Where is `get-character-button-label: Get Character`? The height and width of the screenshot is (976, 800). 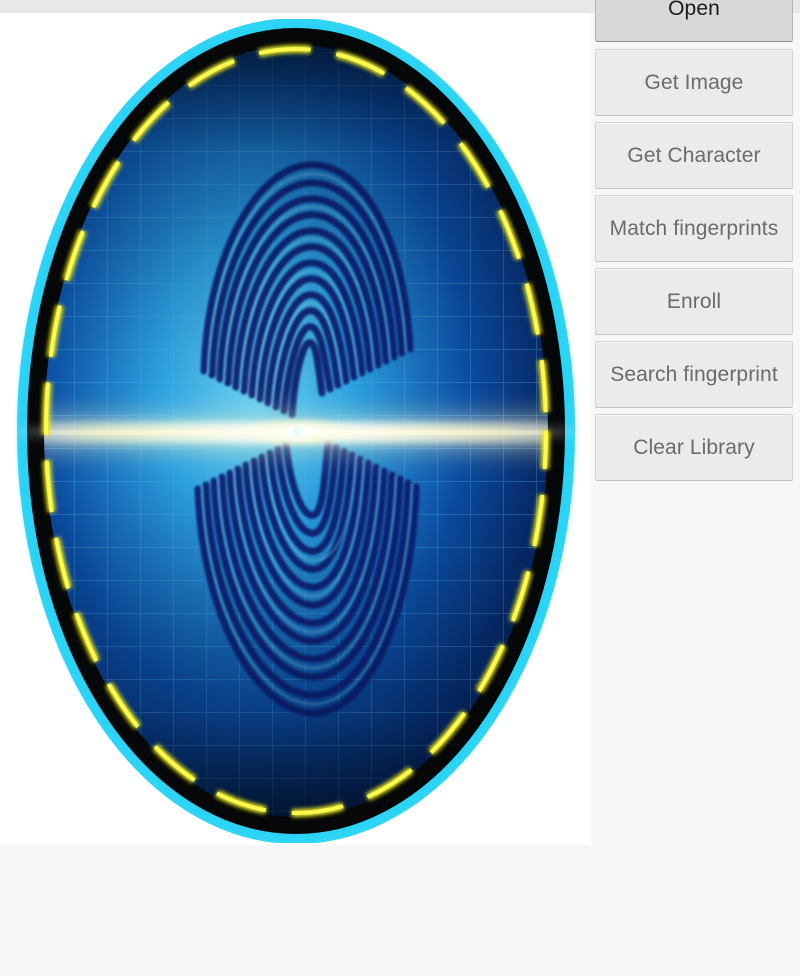
get-character-button-label: Get Character is located at coordinates (694, 155).